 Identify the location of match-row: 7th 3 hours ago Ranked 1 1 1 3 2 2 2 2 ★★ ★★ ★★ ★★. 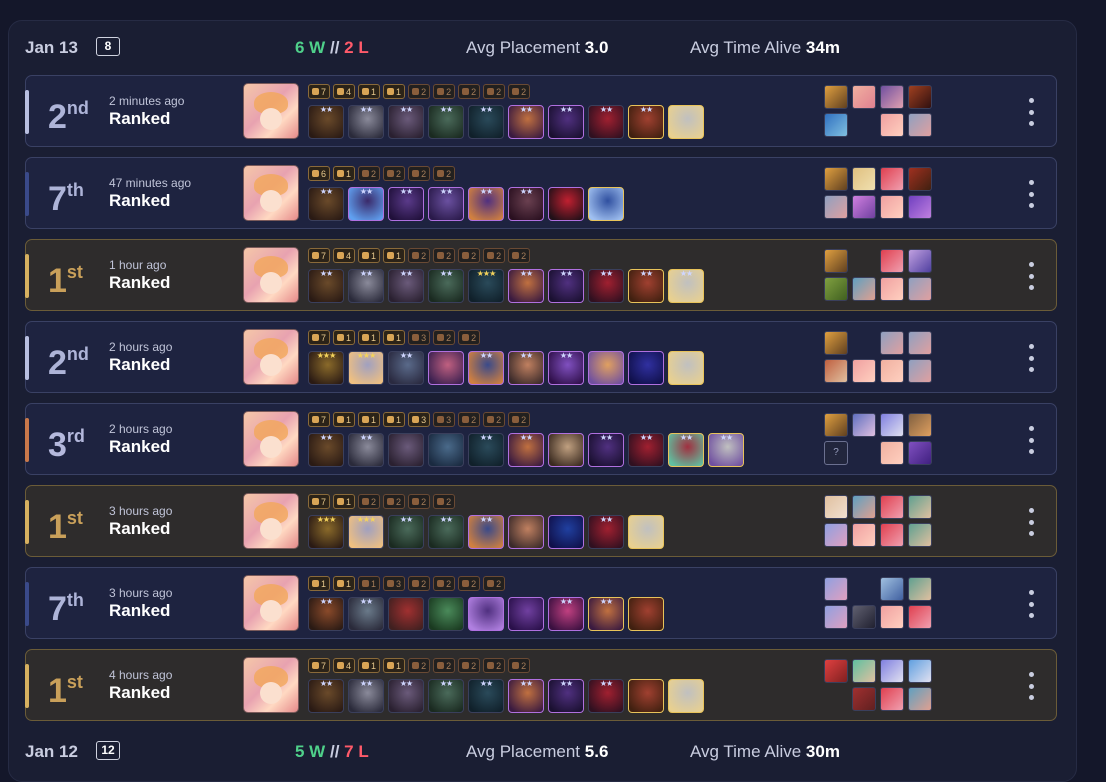
(541, 603).